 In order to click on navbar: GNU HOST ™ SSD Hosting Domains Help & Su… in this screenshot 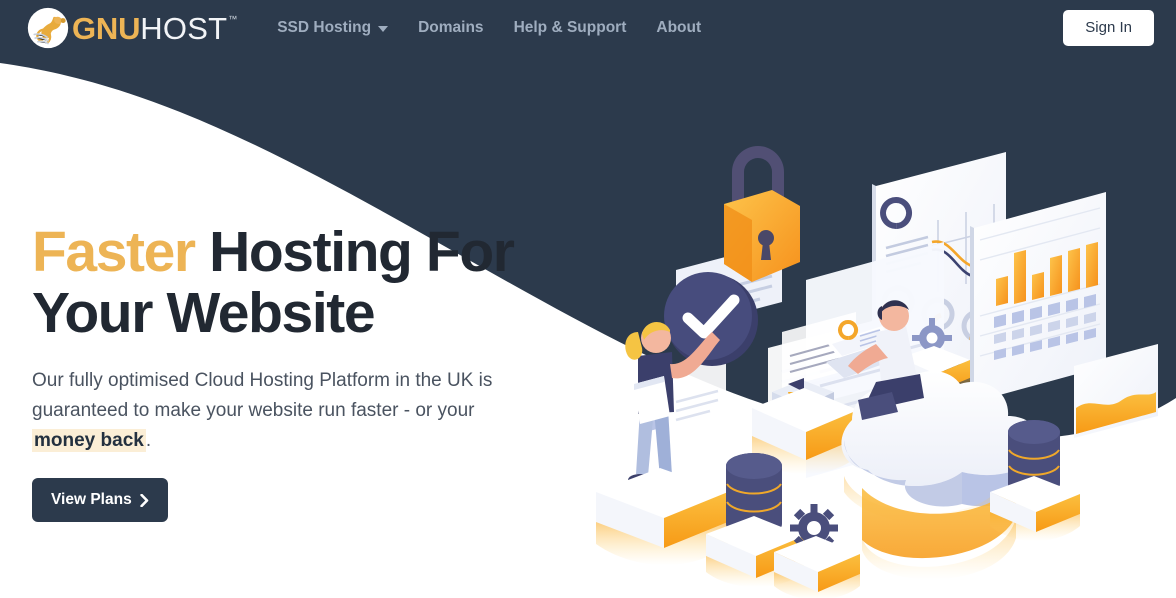, I will do `click(588, 28)`.